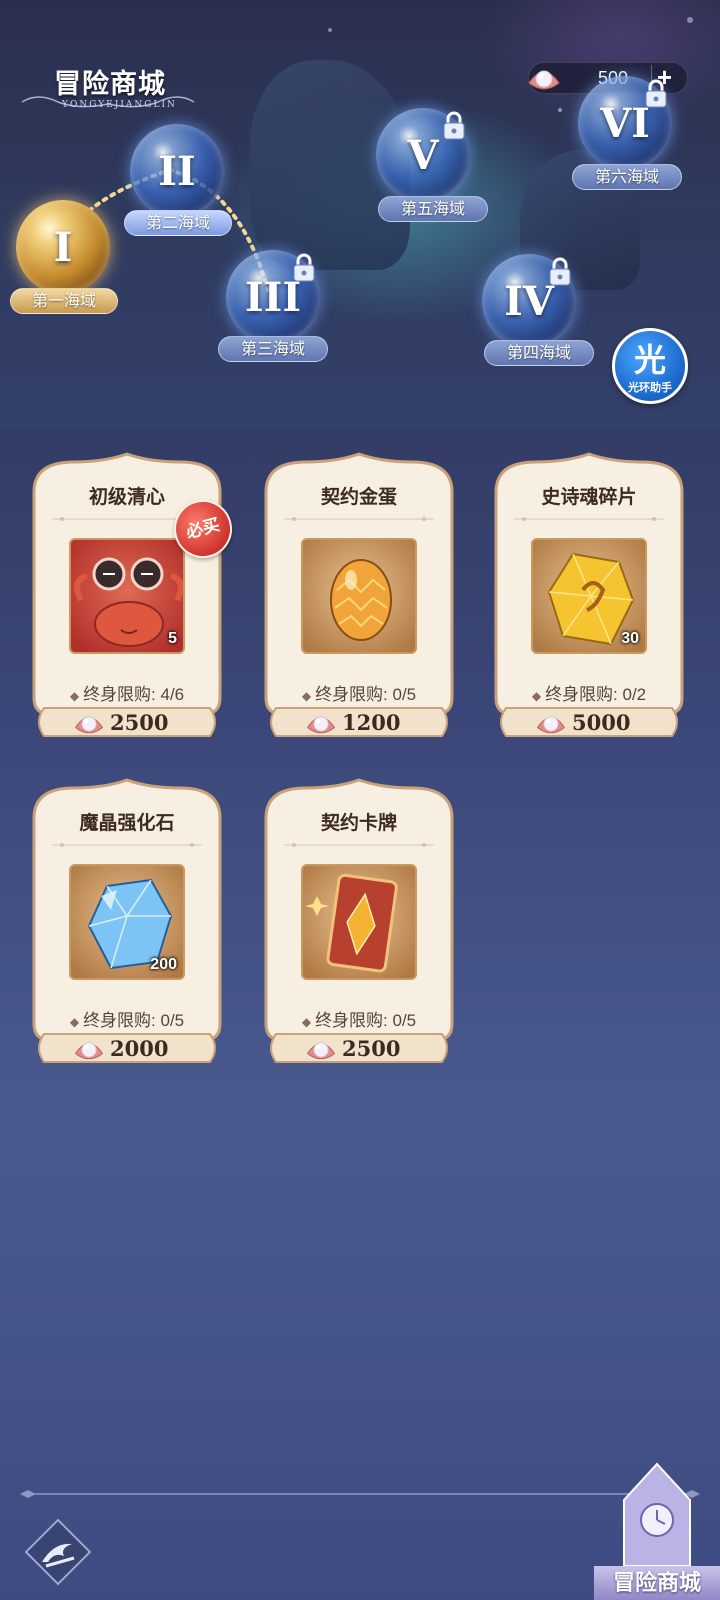 The height and width of the screenshot is (1600, 720). Describe the element at coordinates (110, 84) in the screenshot. I see `page-title: 冒险商城` at that location.